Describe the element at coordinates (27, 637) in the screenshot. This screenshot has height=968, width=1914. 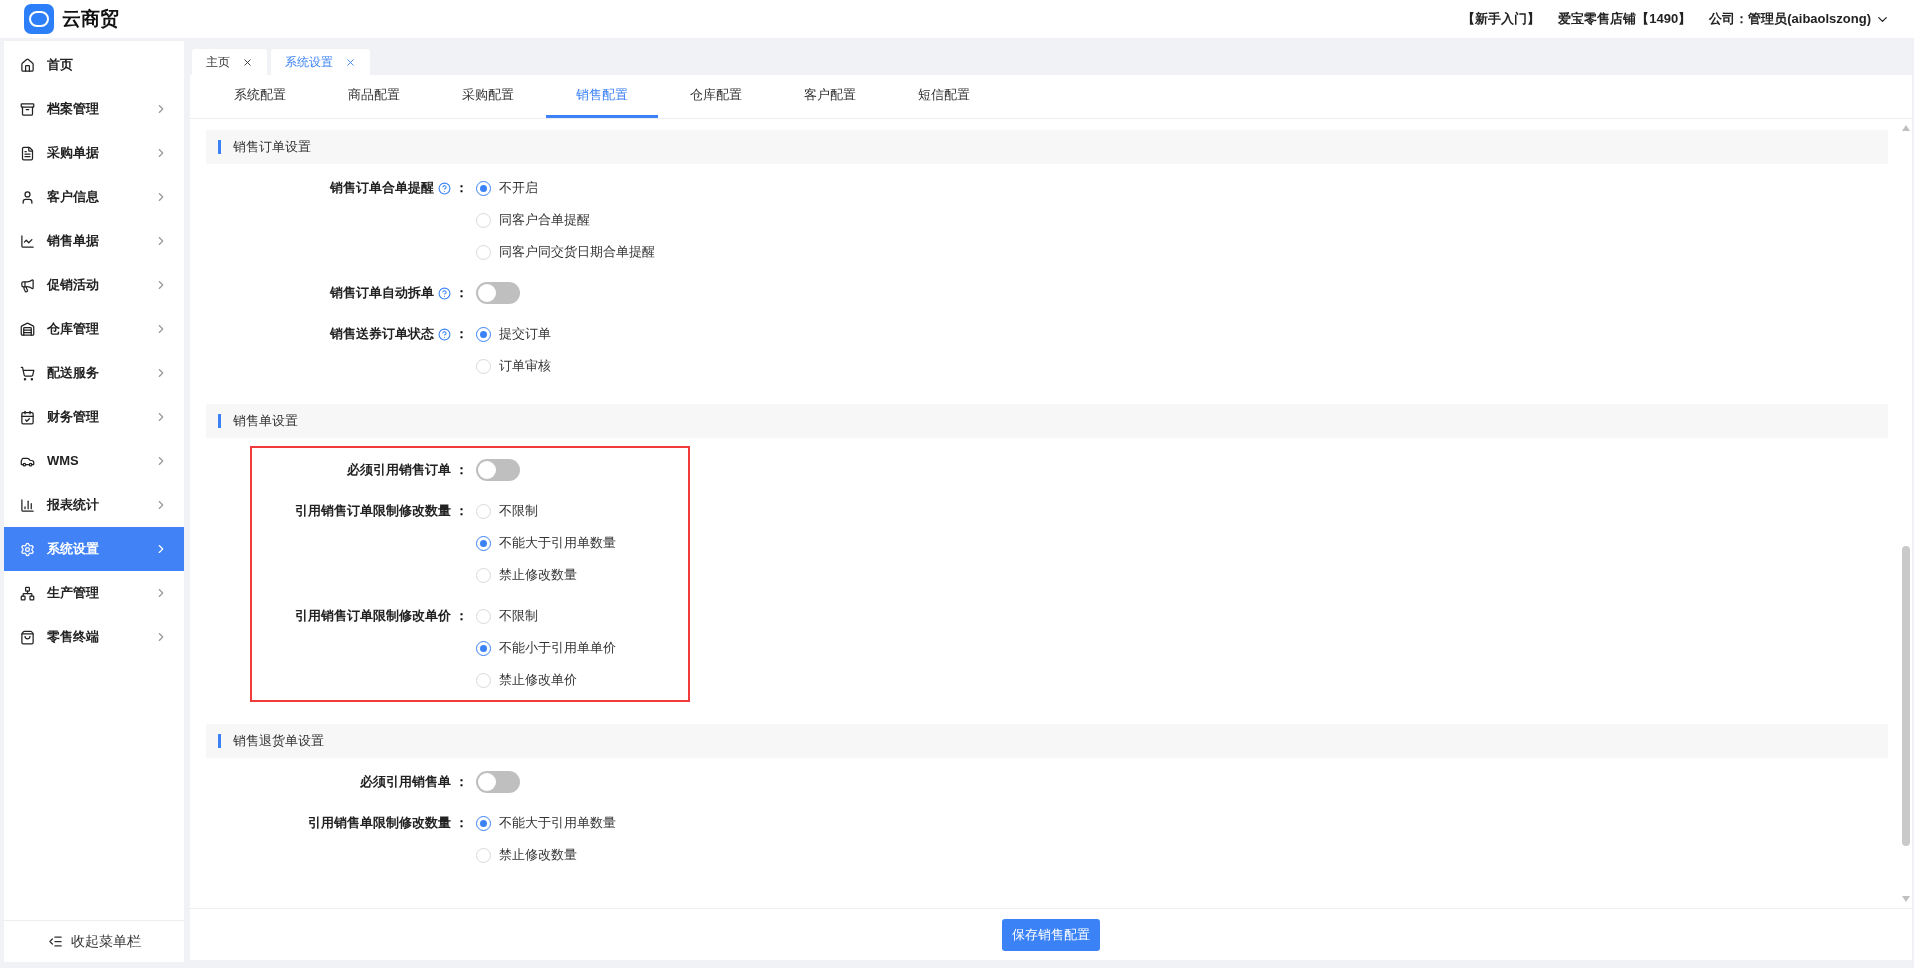
I see `bag-icon` at that location.